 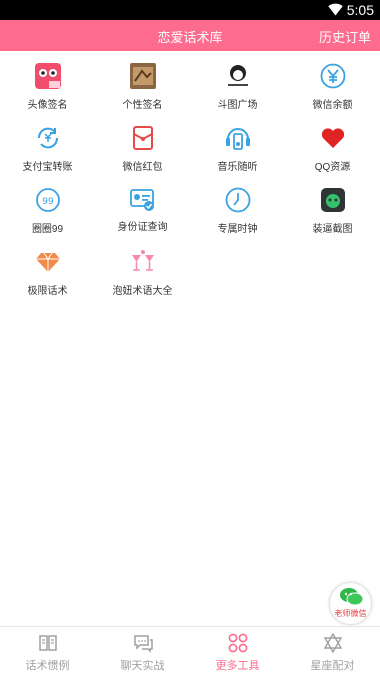 I want to click on tool-id-card-lookup: 身份证查询, so click(x=142, y=206).